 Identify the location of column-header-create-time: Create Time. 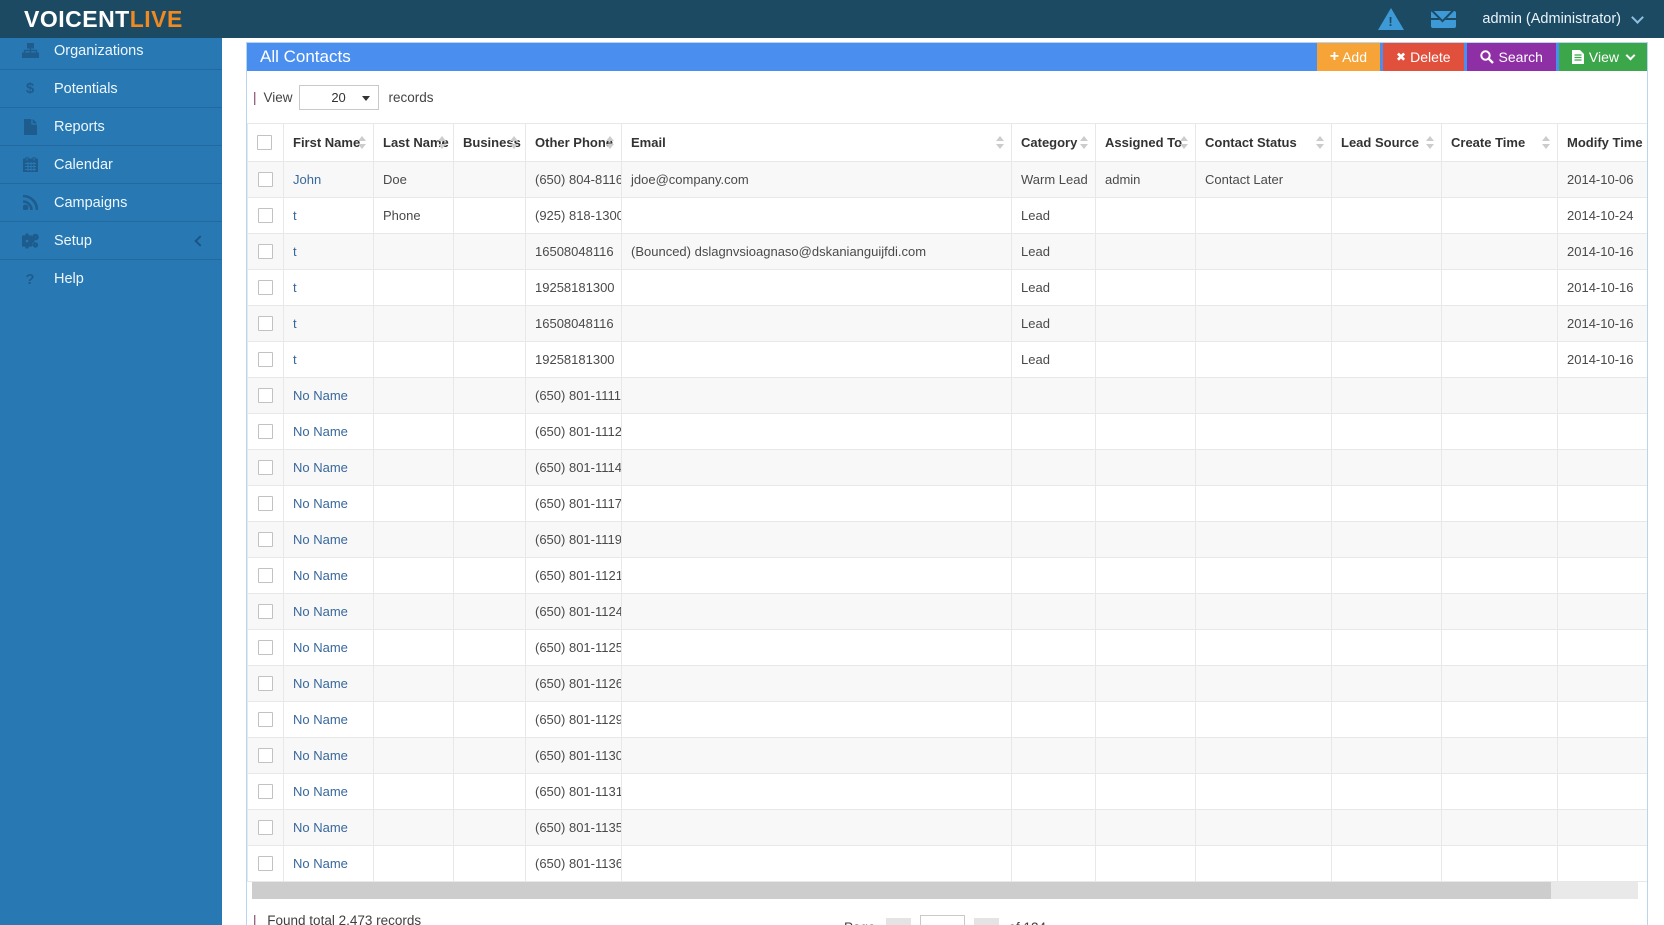
(1499, 142).